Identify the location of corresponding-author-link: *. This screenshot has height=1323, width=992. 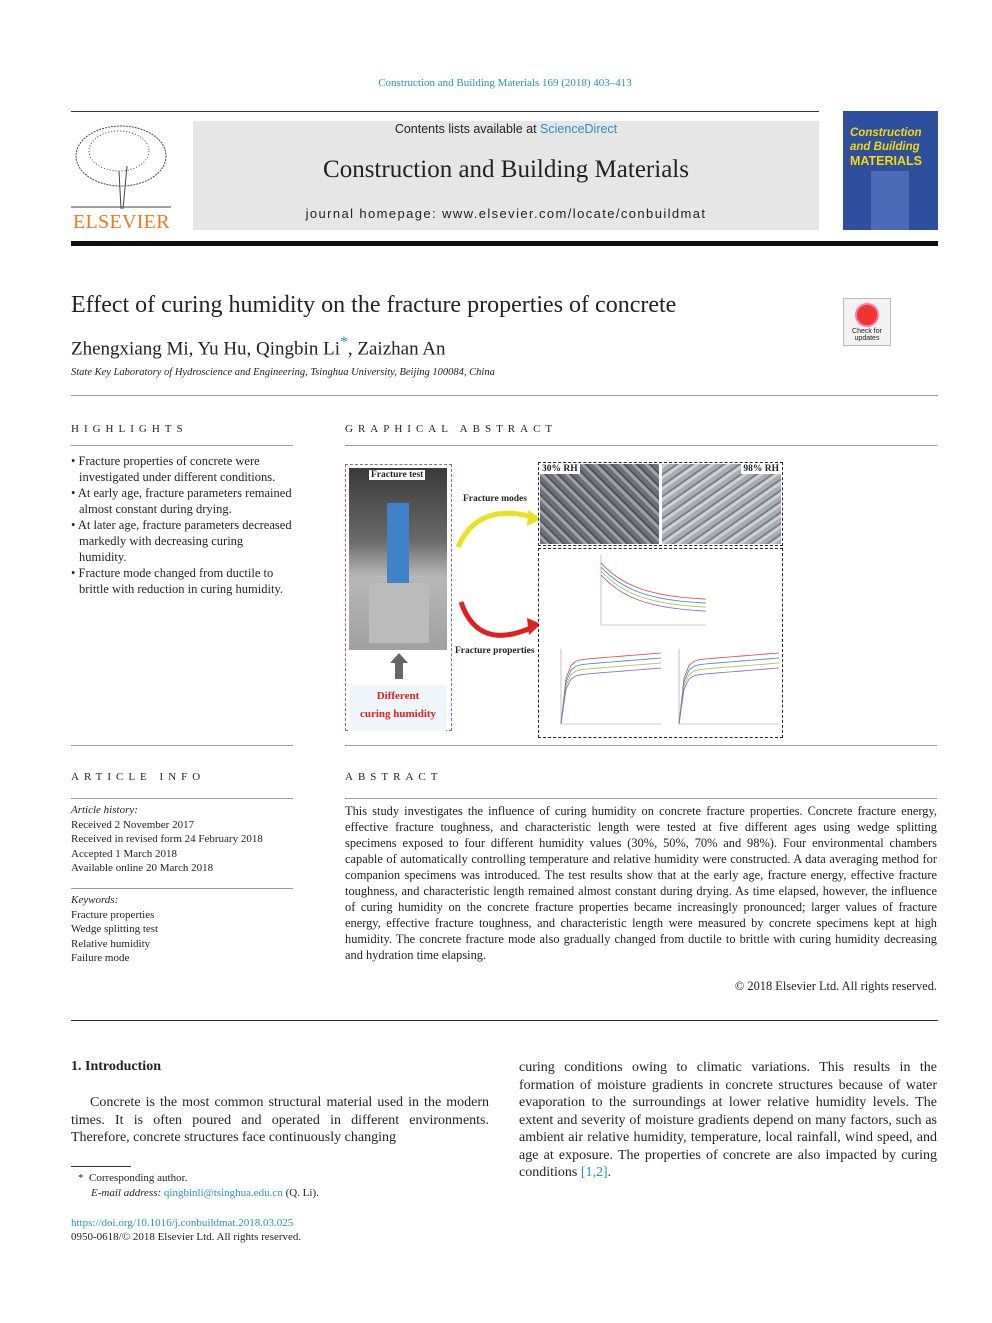
(344, 342).